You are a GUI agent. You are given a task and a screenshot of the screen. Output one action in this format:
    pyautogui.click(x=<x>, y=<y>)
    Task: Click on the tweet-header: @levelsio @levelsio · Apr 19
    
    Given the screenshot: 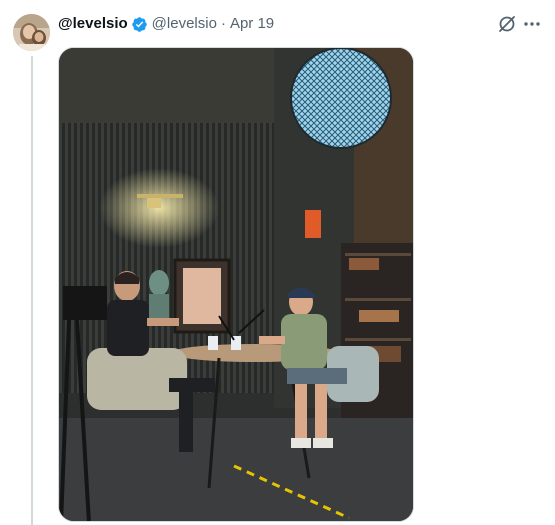 What is the action you would take?
    pyautogui.click(x=166, y=24)
    